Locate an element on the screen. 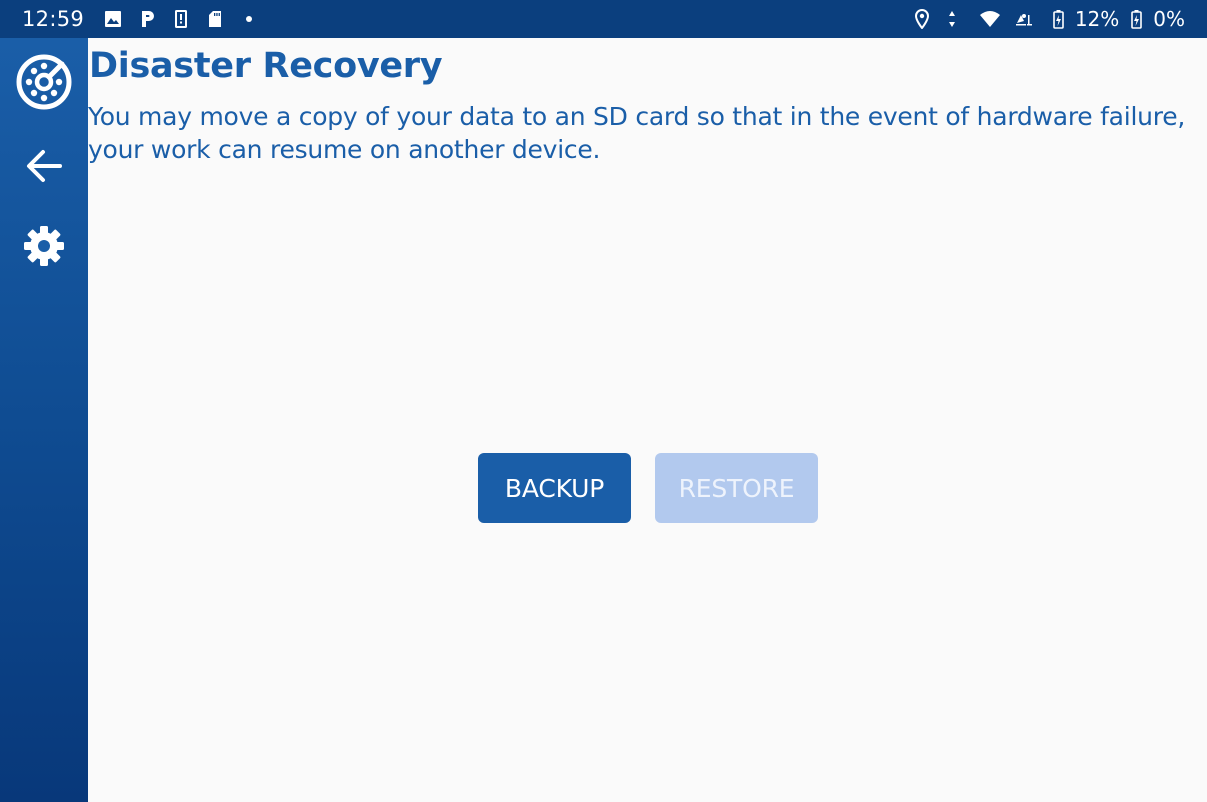 The width and height of the screenshot is (1207, 802). battery-icon is located at coordinates (1058, 19).